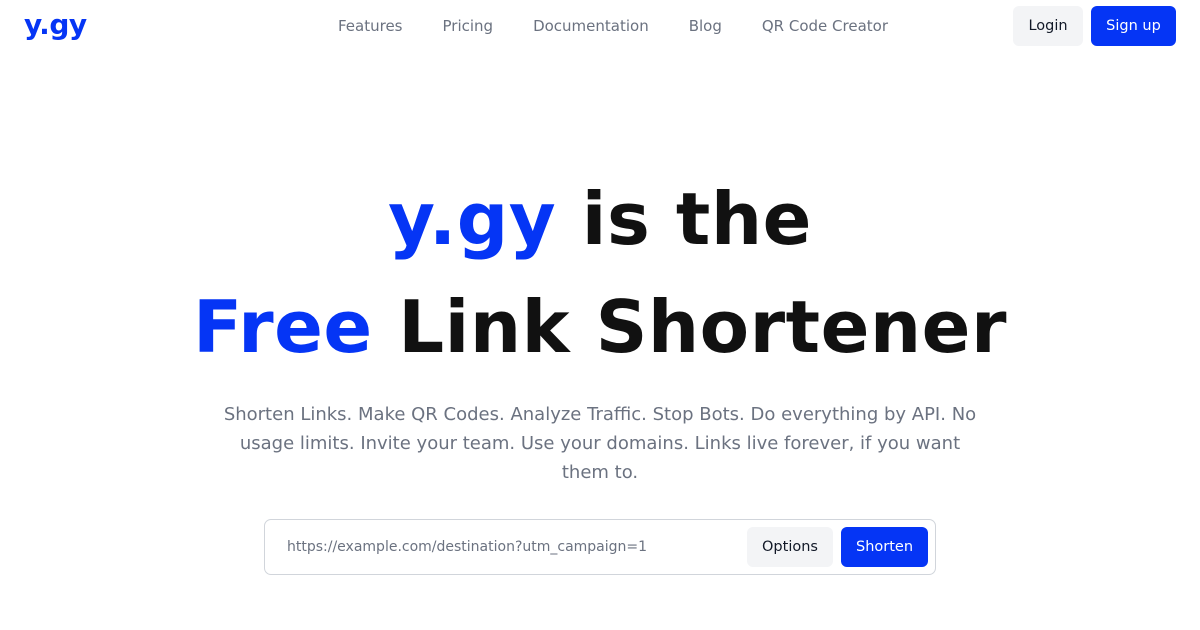  I want to click on options-button: Options, so click(790, 547).